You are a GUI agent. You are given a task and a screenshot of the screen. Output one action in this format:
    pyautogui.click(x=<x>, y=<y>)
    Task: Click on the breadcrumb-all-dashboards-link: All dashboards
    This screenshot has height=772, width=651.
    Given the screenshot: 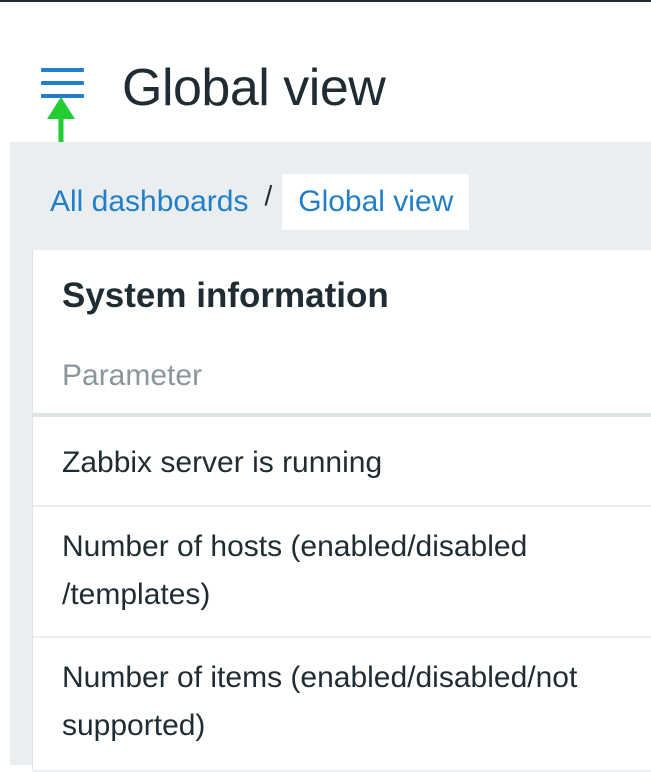 What is the action you would take?
    pyautogui.click(x=149, y=202)
    